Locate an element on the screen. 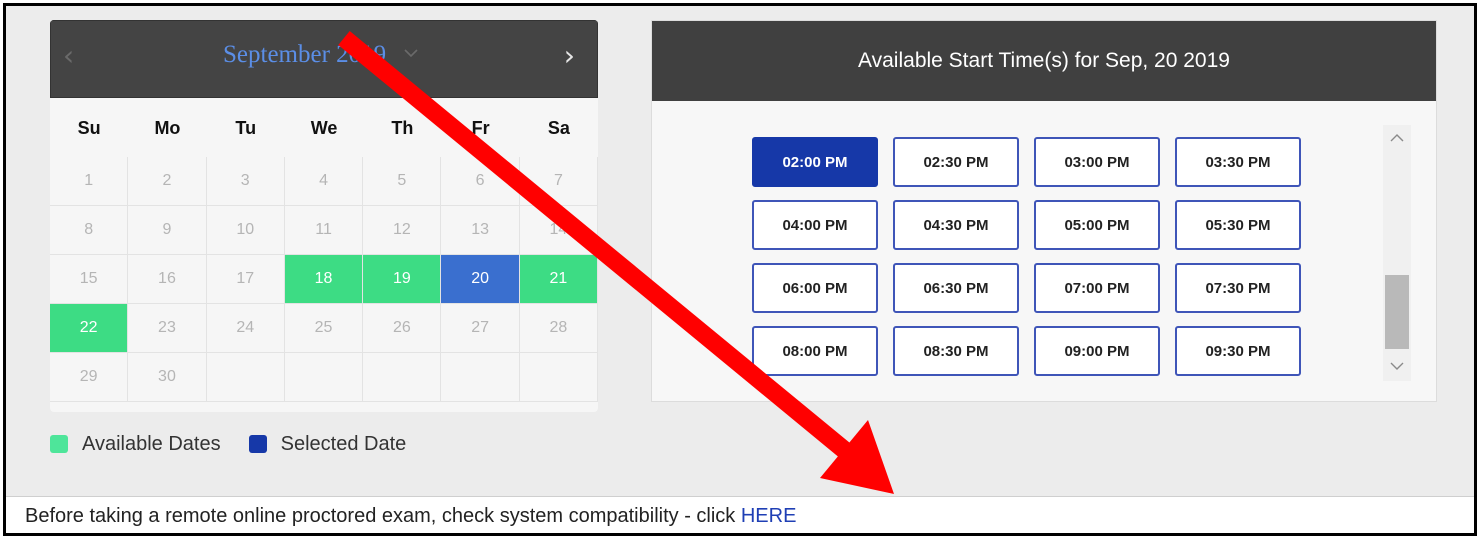 The width and height of the screenshot is (1480, 539). month-title: September 2019 is located at coordinates (304, 55).